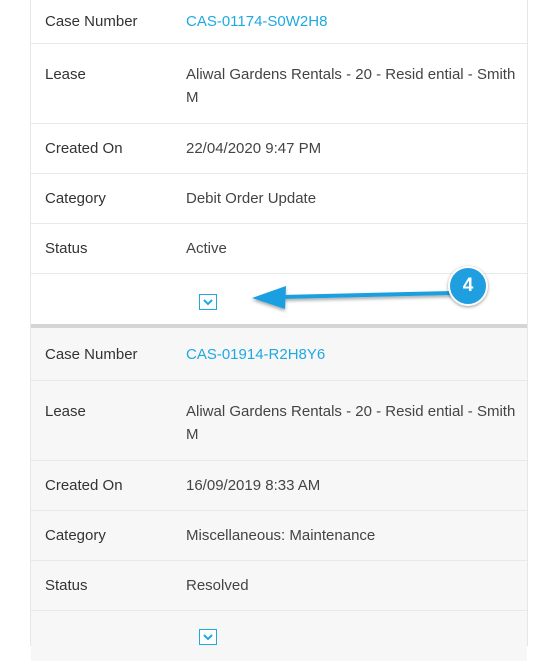  I want to click on field-row-case-number: Case Number CAS-01174-S0W2H8, so click(279, 22).